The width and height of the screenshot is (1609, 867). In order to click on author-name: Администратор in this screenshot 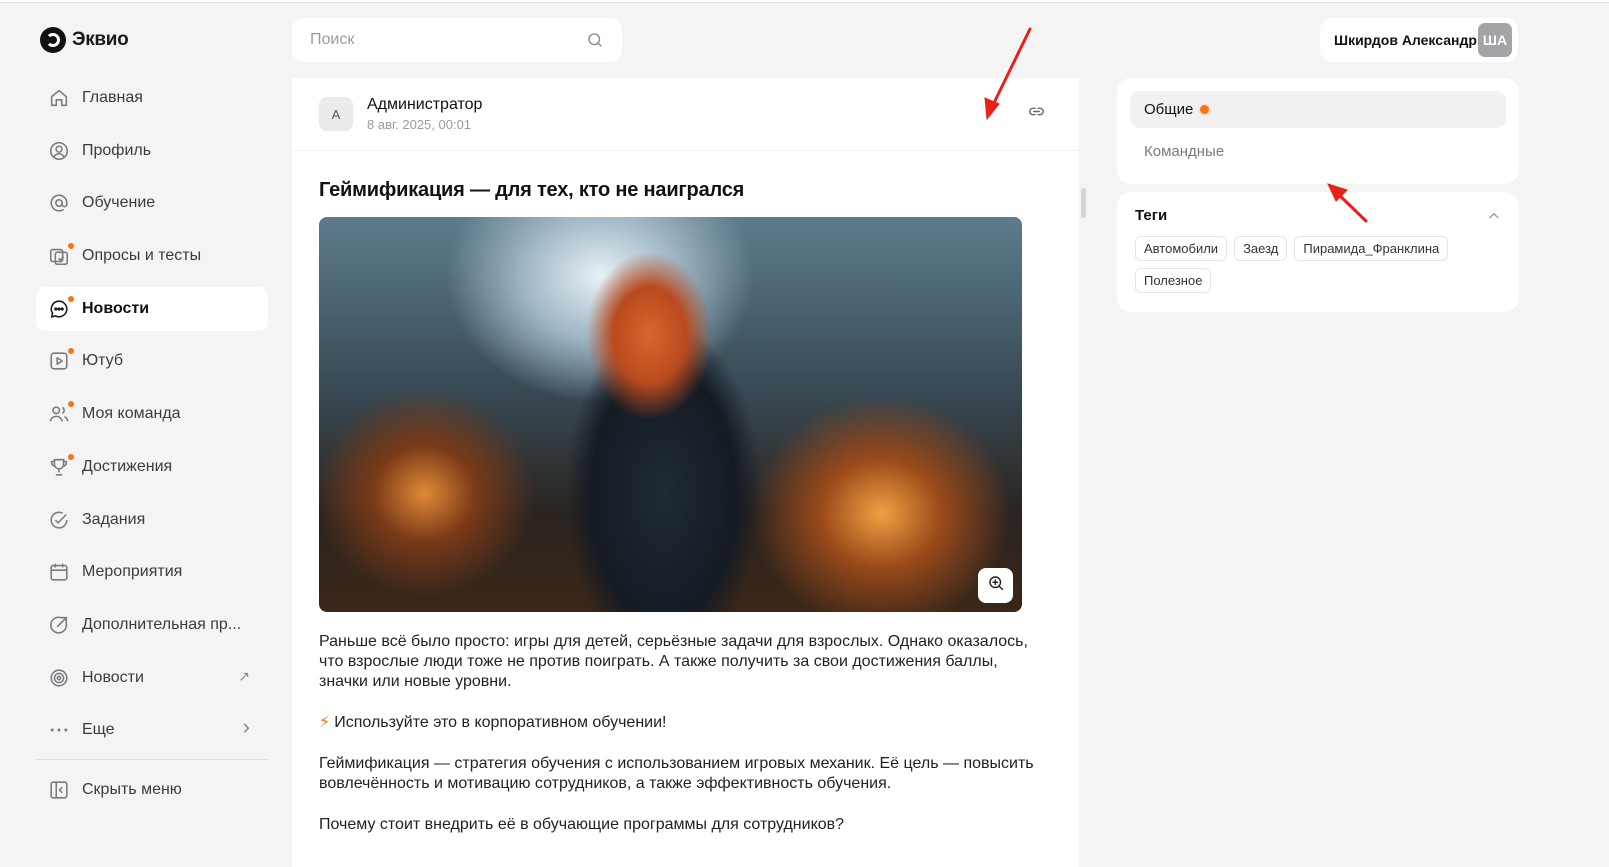, I will do `click(425, 104)`.